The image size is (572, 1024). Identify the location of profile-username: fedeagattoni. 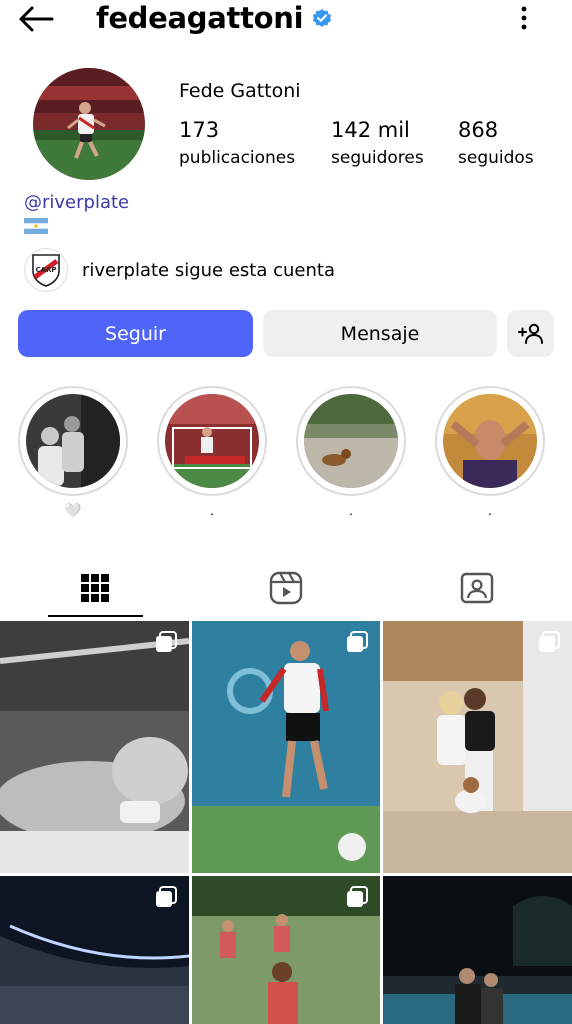
(200, 18).